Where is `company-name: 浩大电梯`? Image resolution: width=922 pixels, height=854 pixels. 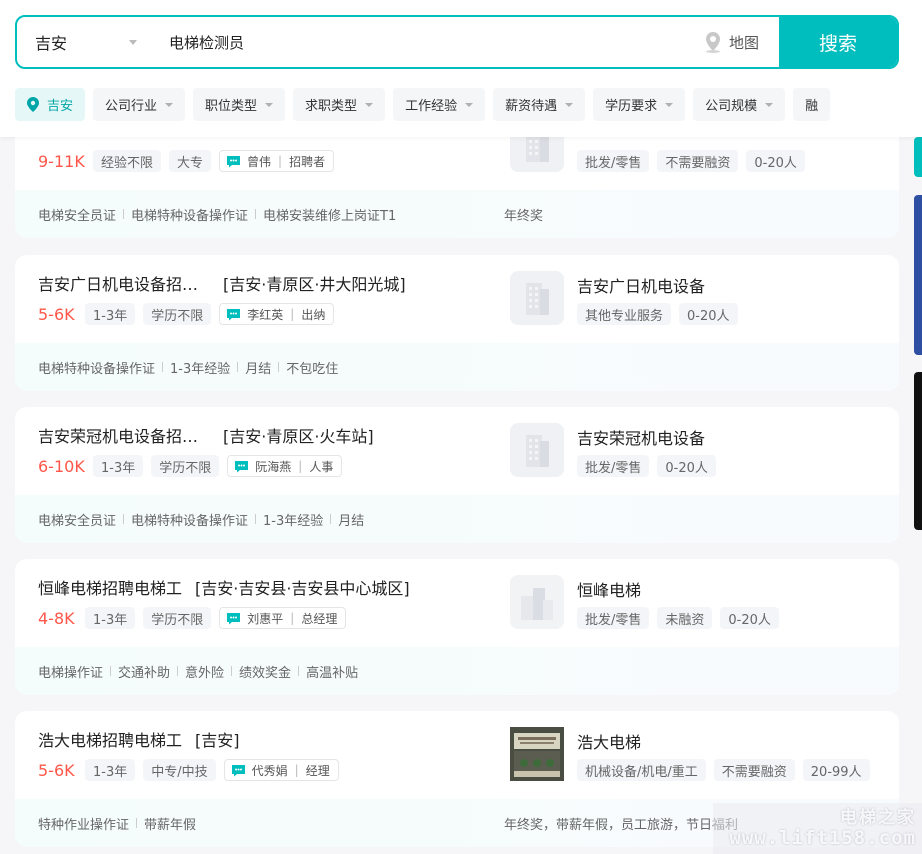
company-name: 浩大电梯 is located at coordinates (609, 741).